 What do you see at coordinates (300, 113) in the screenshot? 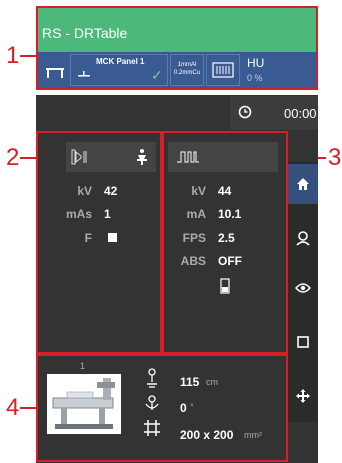
I see `timer-value: 00:00` at bounding box center [300, 113].